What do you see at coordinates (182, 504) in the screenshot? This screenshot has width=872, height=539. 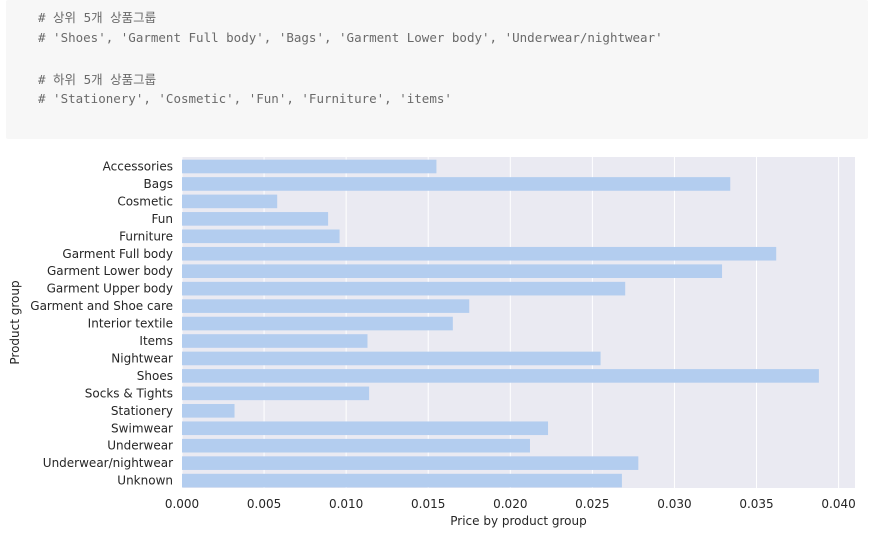 I see `x-tick-label: 0.000` at bounding box center [182, 504].